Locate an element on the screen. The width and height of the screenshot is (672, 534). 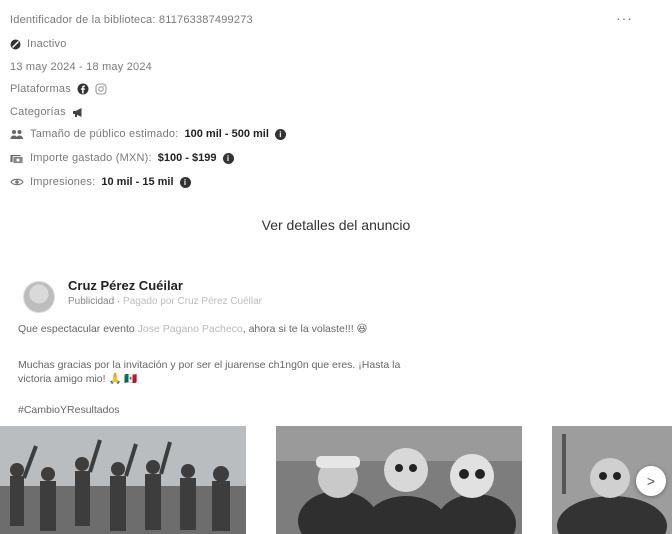
spend-label: Importe gastado (MXN): is located at coordinates (91, 158).